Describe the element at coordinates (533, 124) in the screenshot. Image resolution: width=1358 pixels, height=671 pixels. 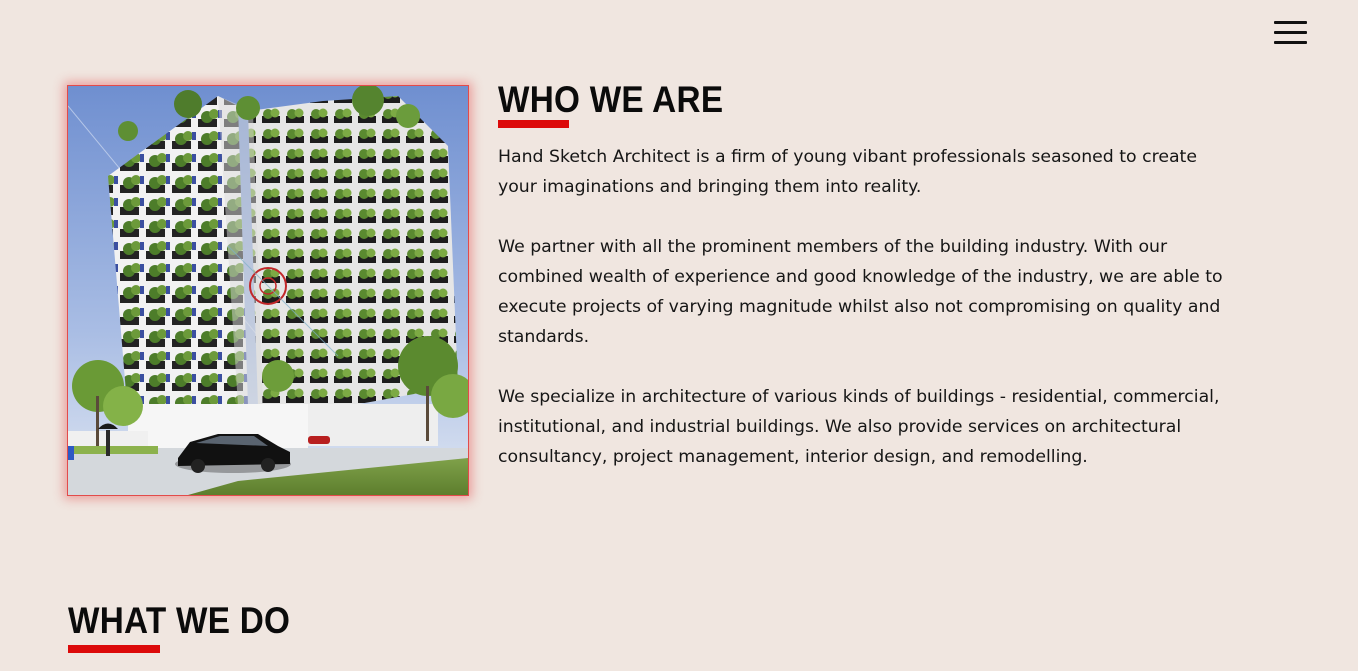
I see `who-we-are-underline` at that location.